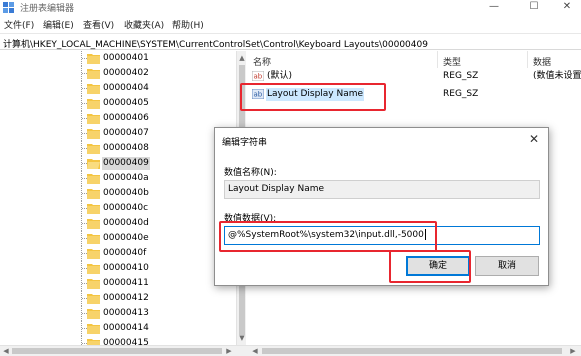 The image size is (581, 356). What do you see at coordinates (126, 341) in the screenshot?
I see `tree-item-label: 00000415` at bounding box center [126, 341].